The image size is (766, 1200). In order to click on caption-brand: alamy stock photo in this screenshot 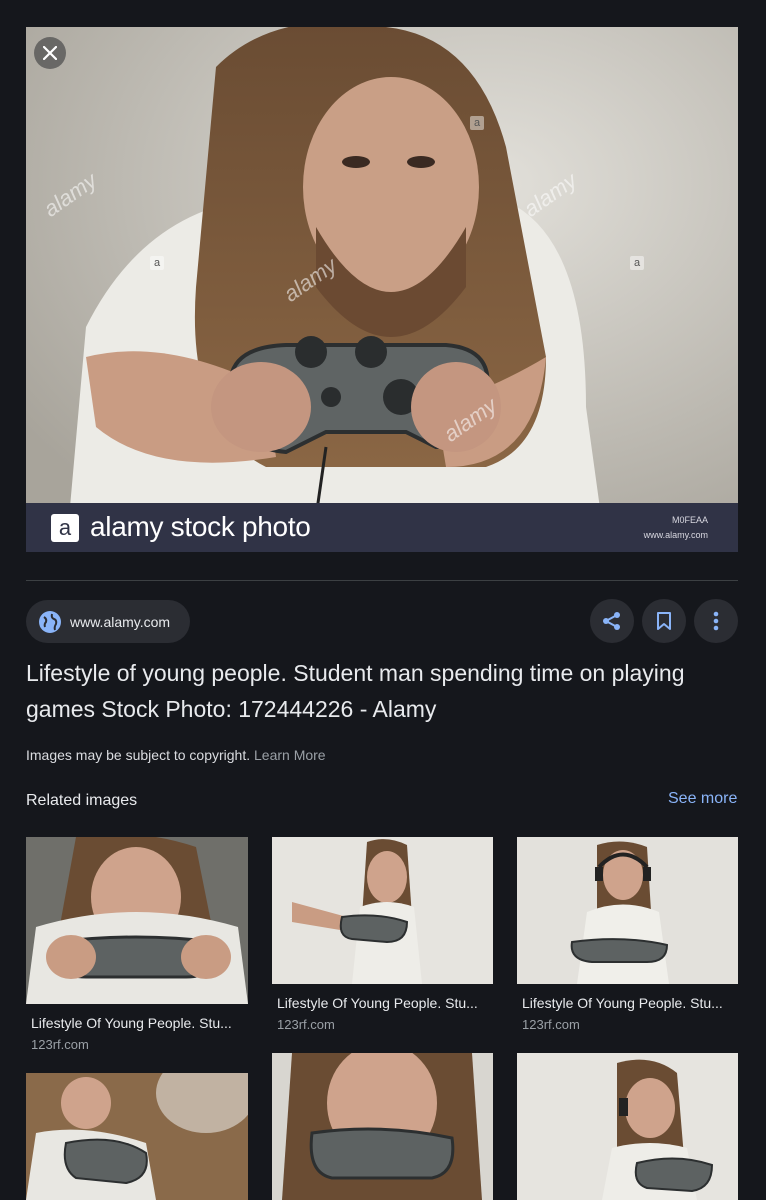, I will do `click(200, 526)`.